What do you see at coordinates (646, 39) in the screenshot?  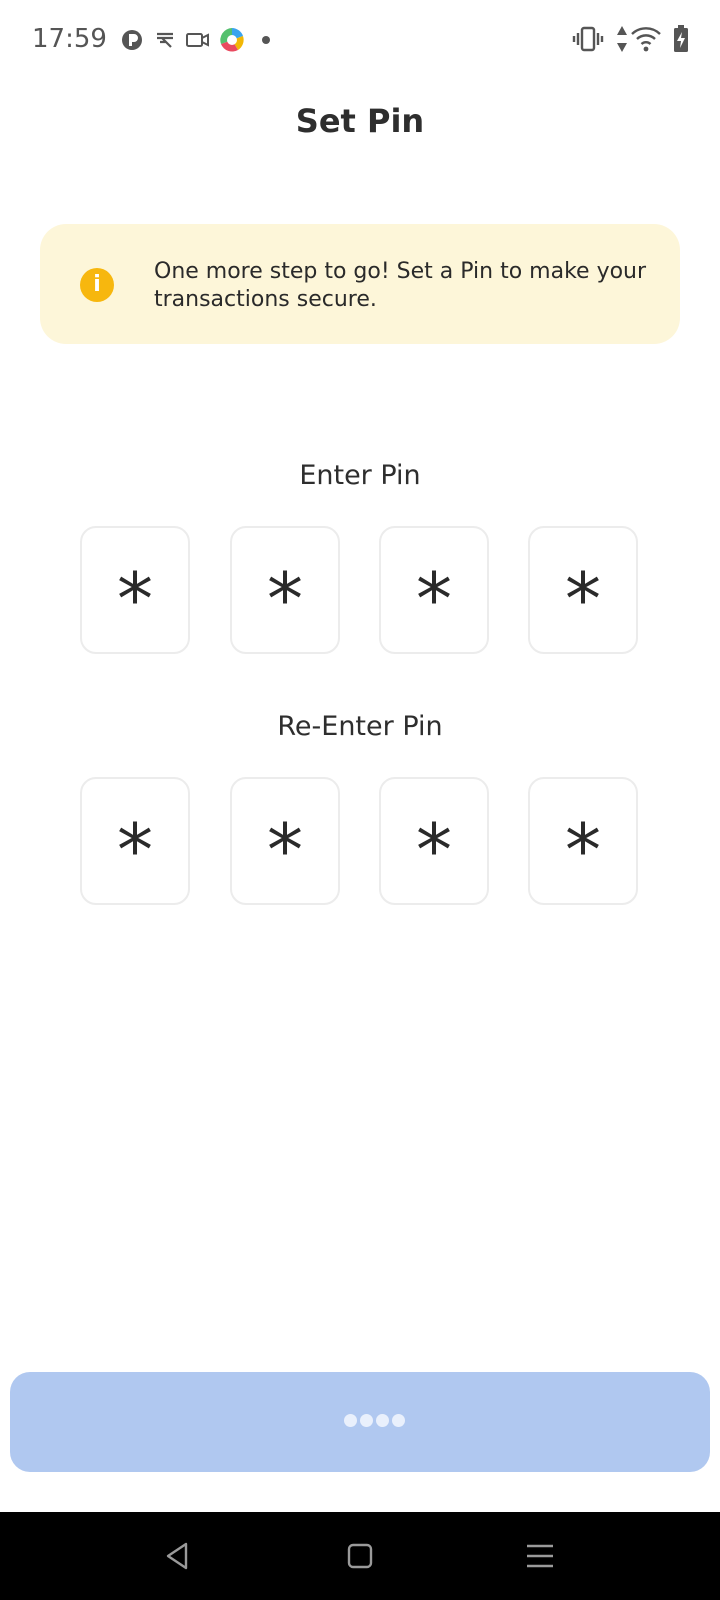 I see `wifi-icon` at bounding box center [646, 39].